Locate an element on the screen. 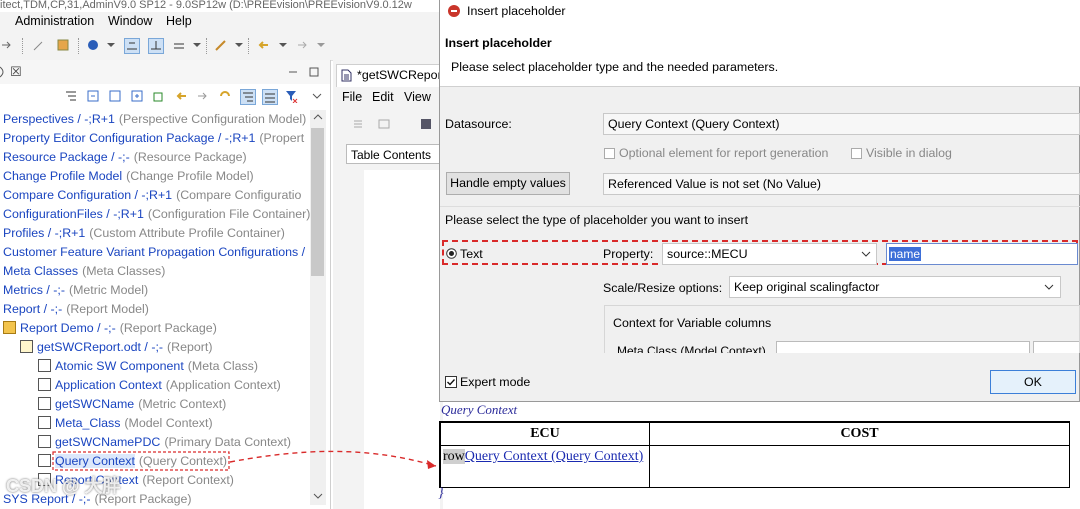  editor-toolbar is located at coordinates (394, 124).